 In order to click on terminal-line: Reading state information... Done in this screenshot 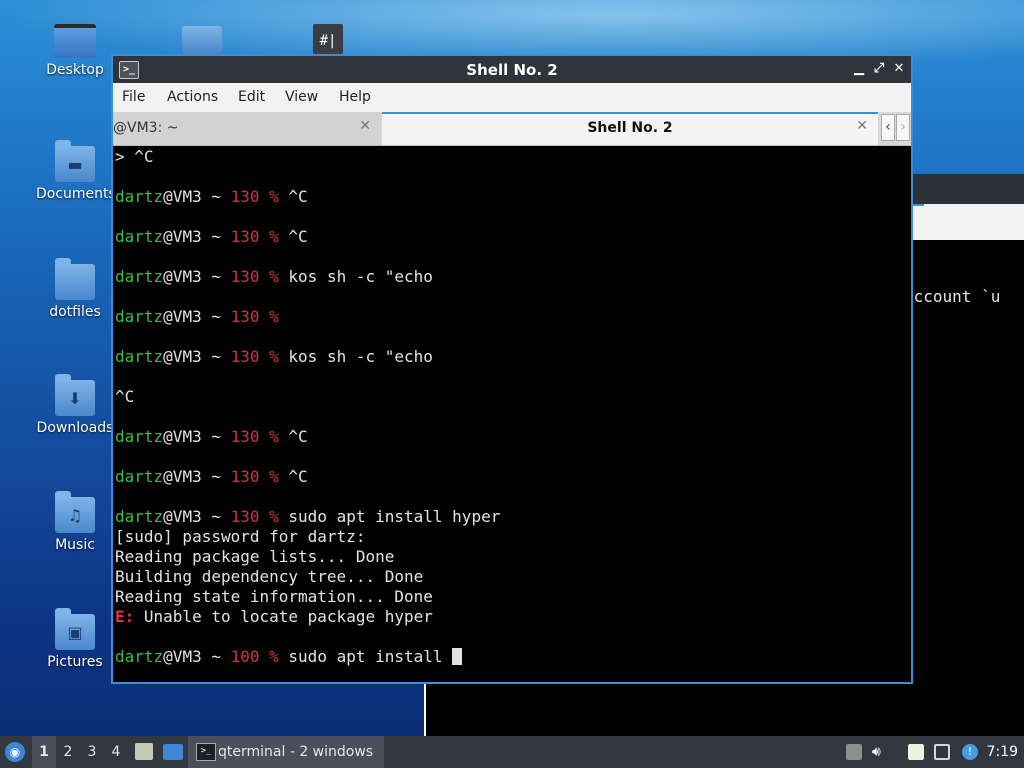, I will do `click(274, 596)`.